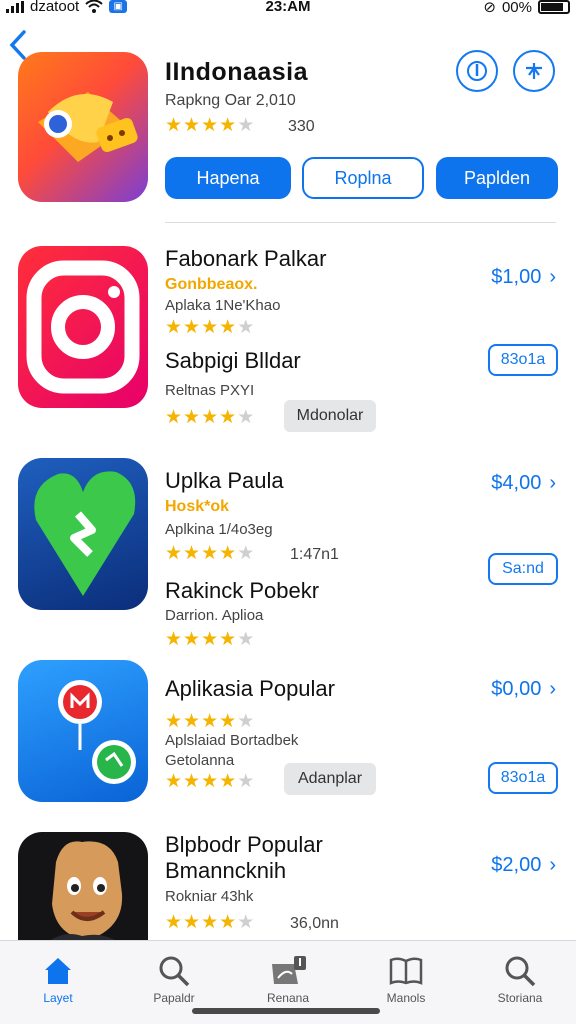  I want to click on header-rating-count: 330, so click(301, 126).